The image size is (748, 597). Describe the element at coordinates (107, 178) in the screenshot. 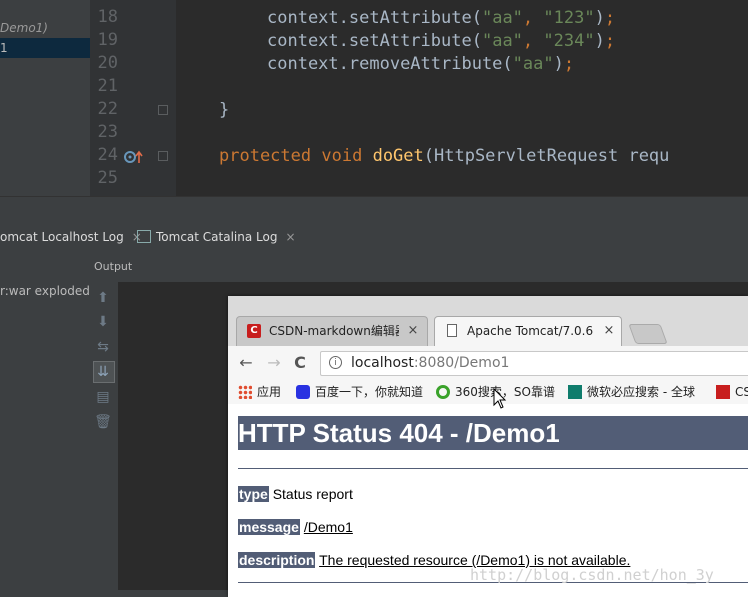

I see `line-number: 25` at that location.